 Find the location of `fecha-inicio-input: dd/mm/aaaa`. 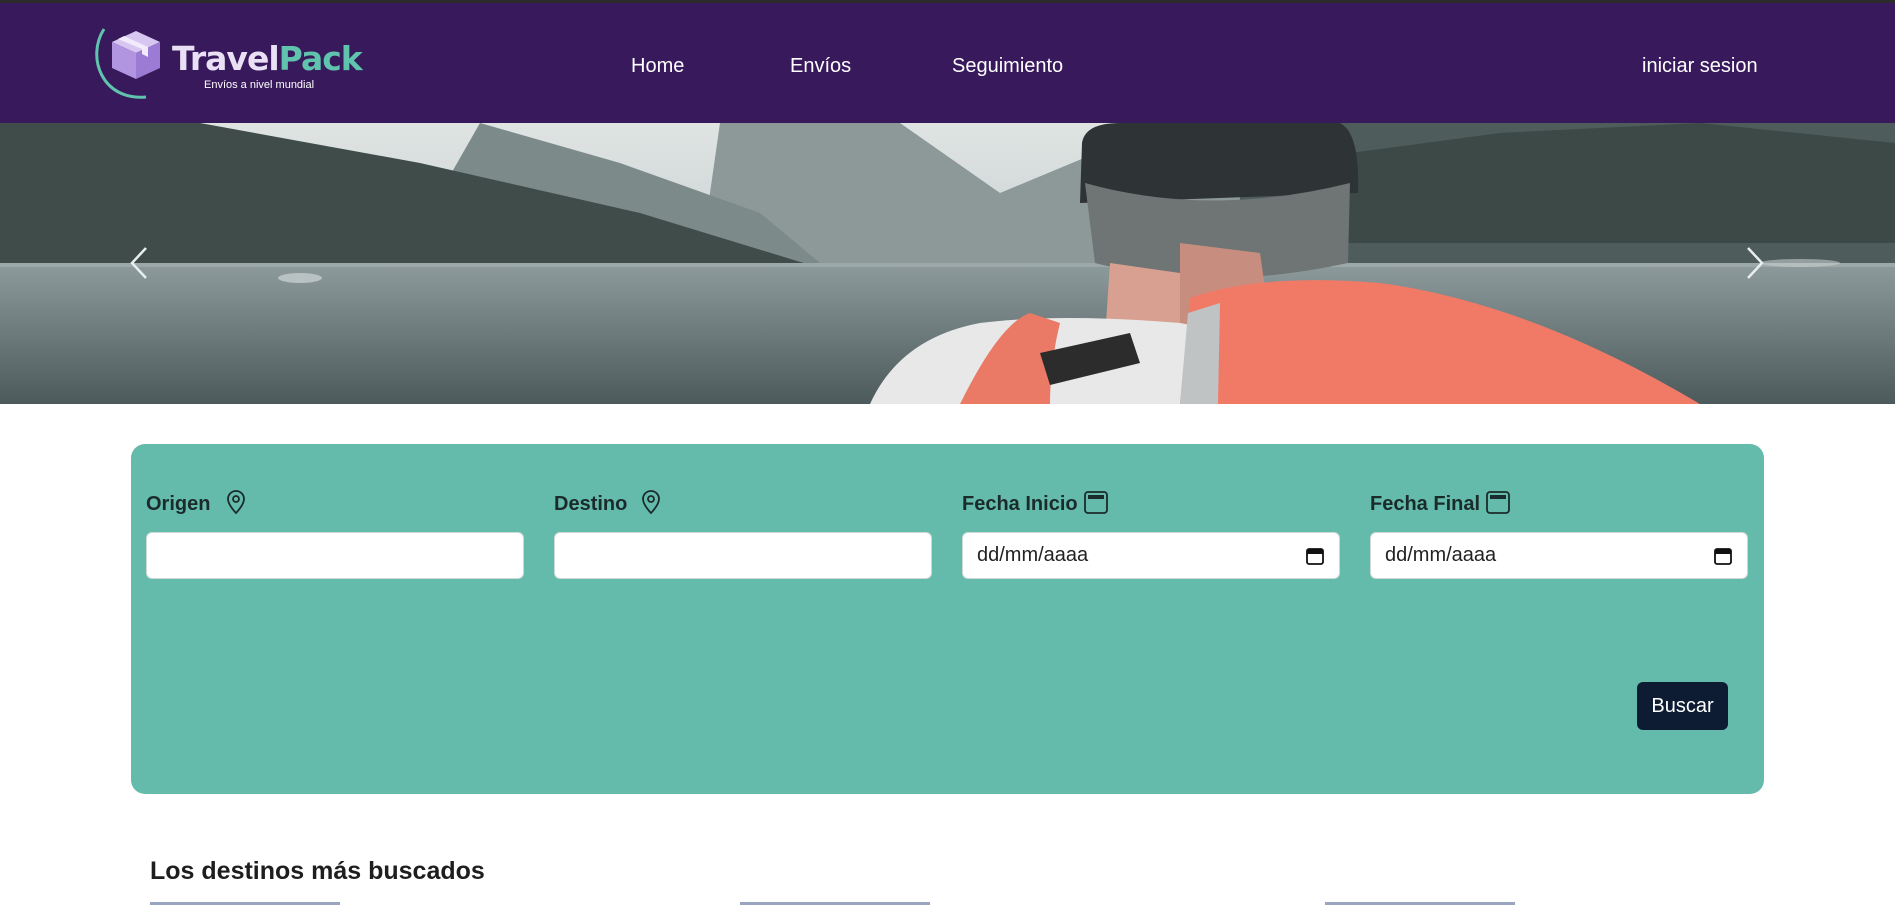

fecha-inicio-input: dd/mm/aaaa is located at coordinates (1151, 555).